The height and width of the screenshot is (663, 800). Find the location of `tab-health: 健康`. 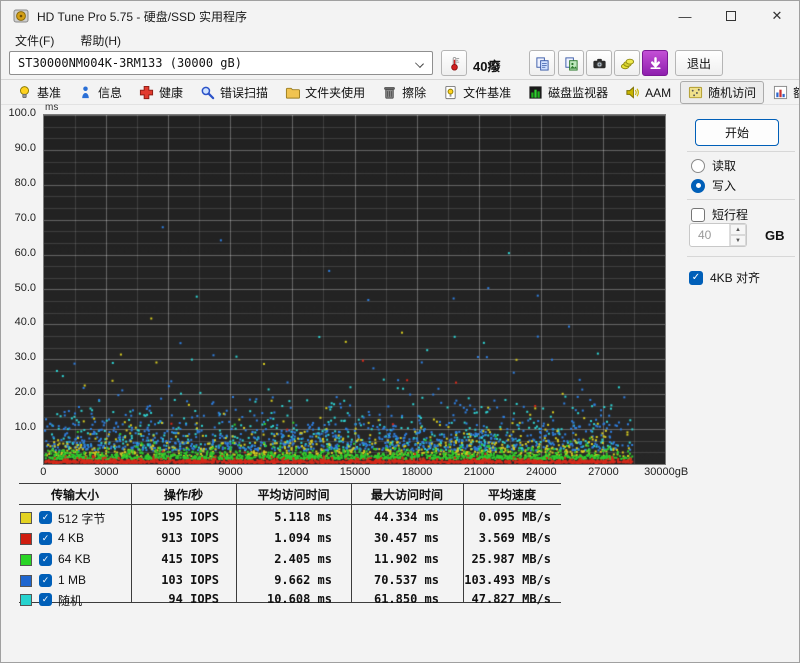

tab-health: 健康 is located at coordinates (161, 92).